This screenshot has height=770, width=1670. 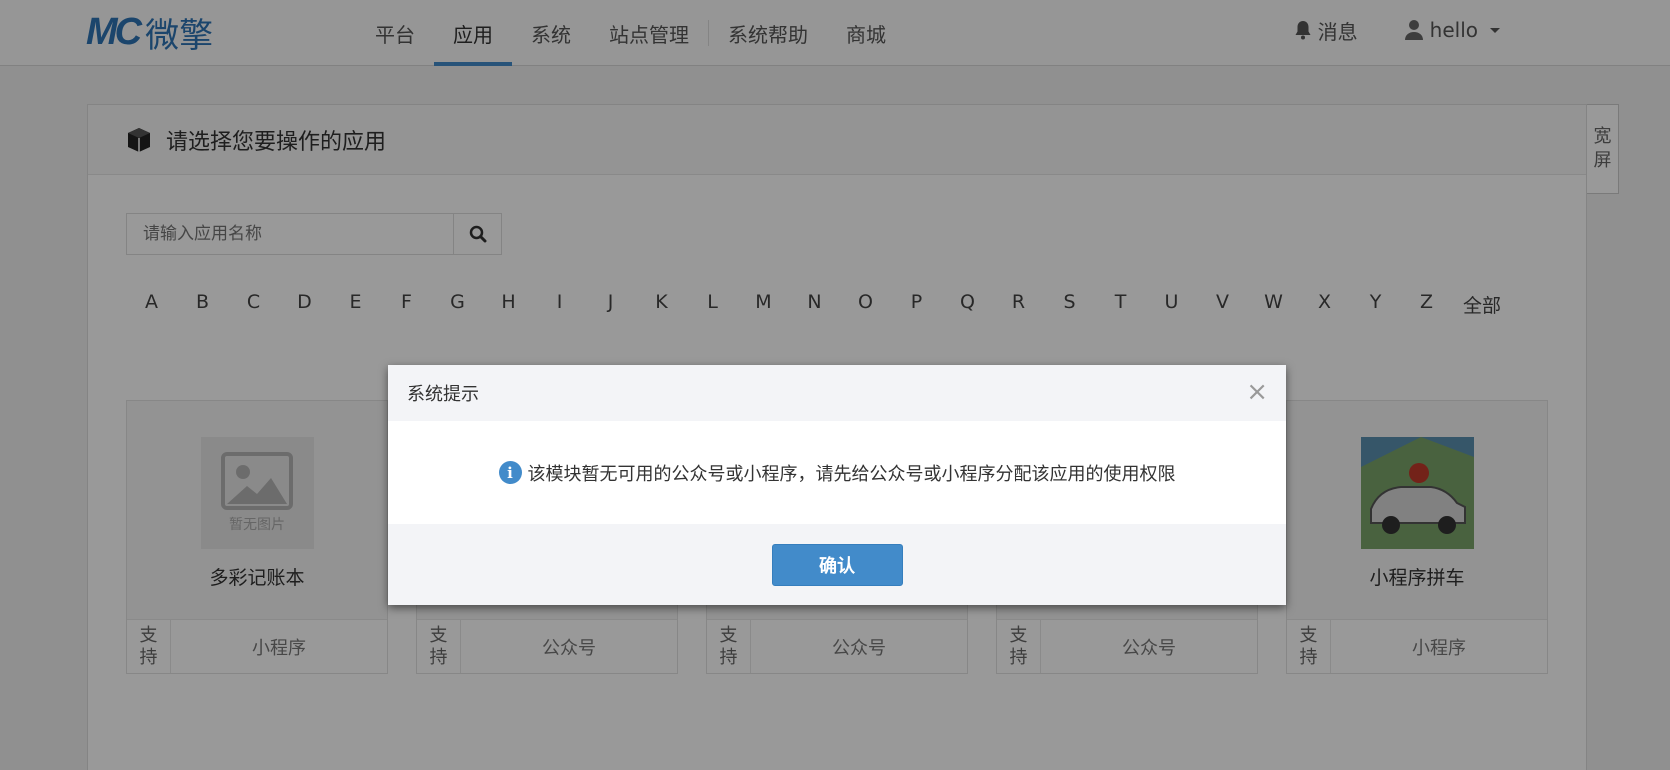 I want to click on modal-title: 系统提示, so click(x=443, y=394).